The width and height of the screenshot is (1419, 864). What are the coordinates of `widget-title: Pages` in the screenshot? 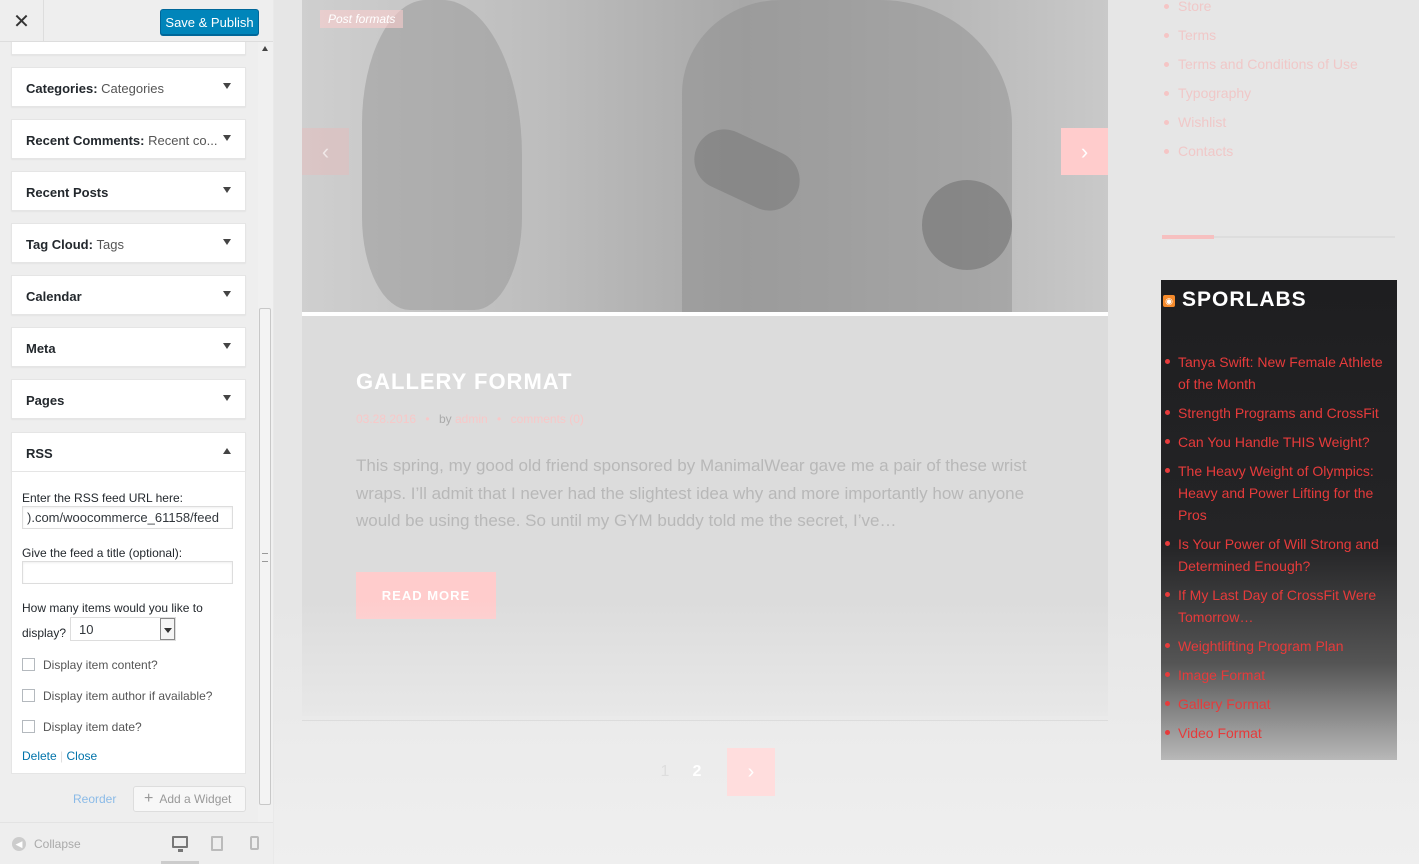 It's located at (45, 400).